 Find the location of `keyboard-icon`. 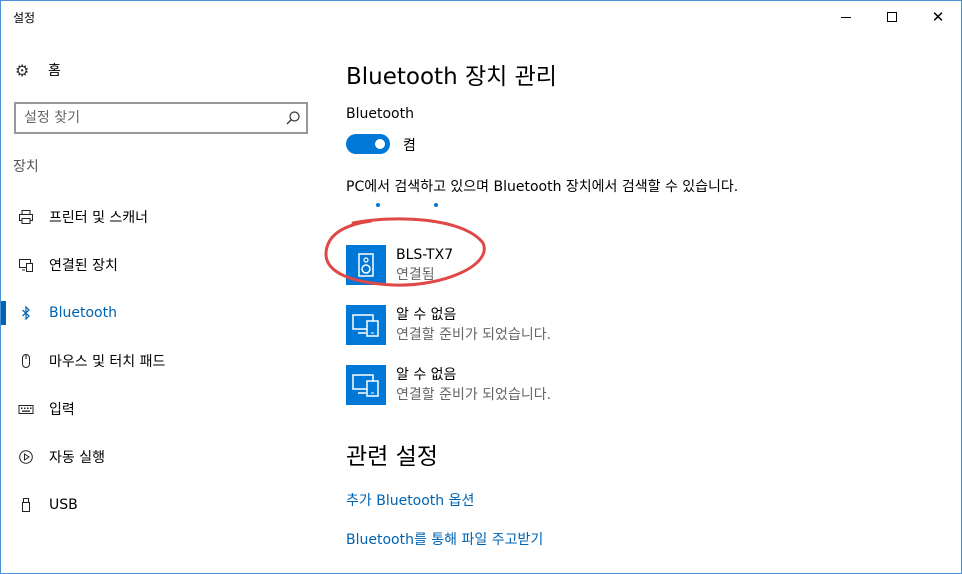

keyboard-icon is located at coordinates (26, 409).